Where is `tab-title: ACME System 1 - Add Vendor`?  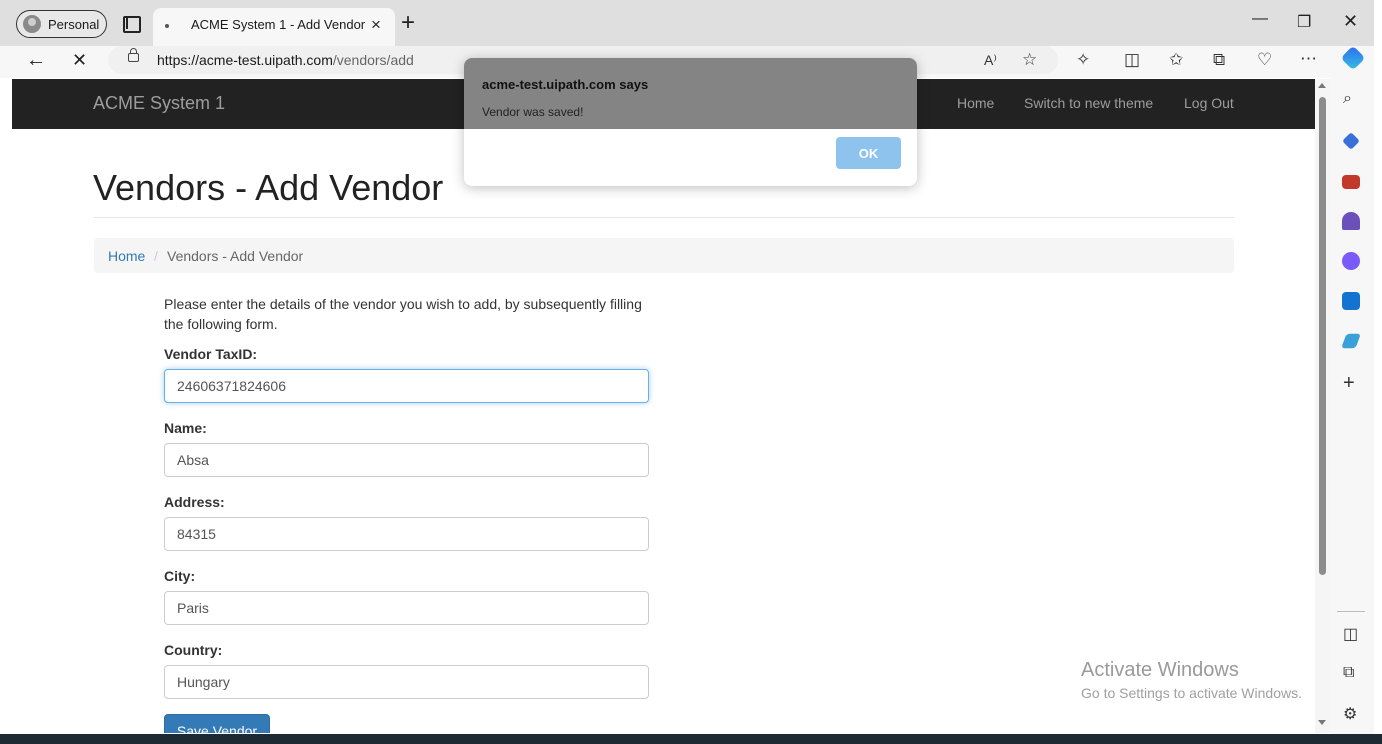
tab-title: ACME System 1 - Add Vendor is located at coordinates (278, 24).